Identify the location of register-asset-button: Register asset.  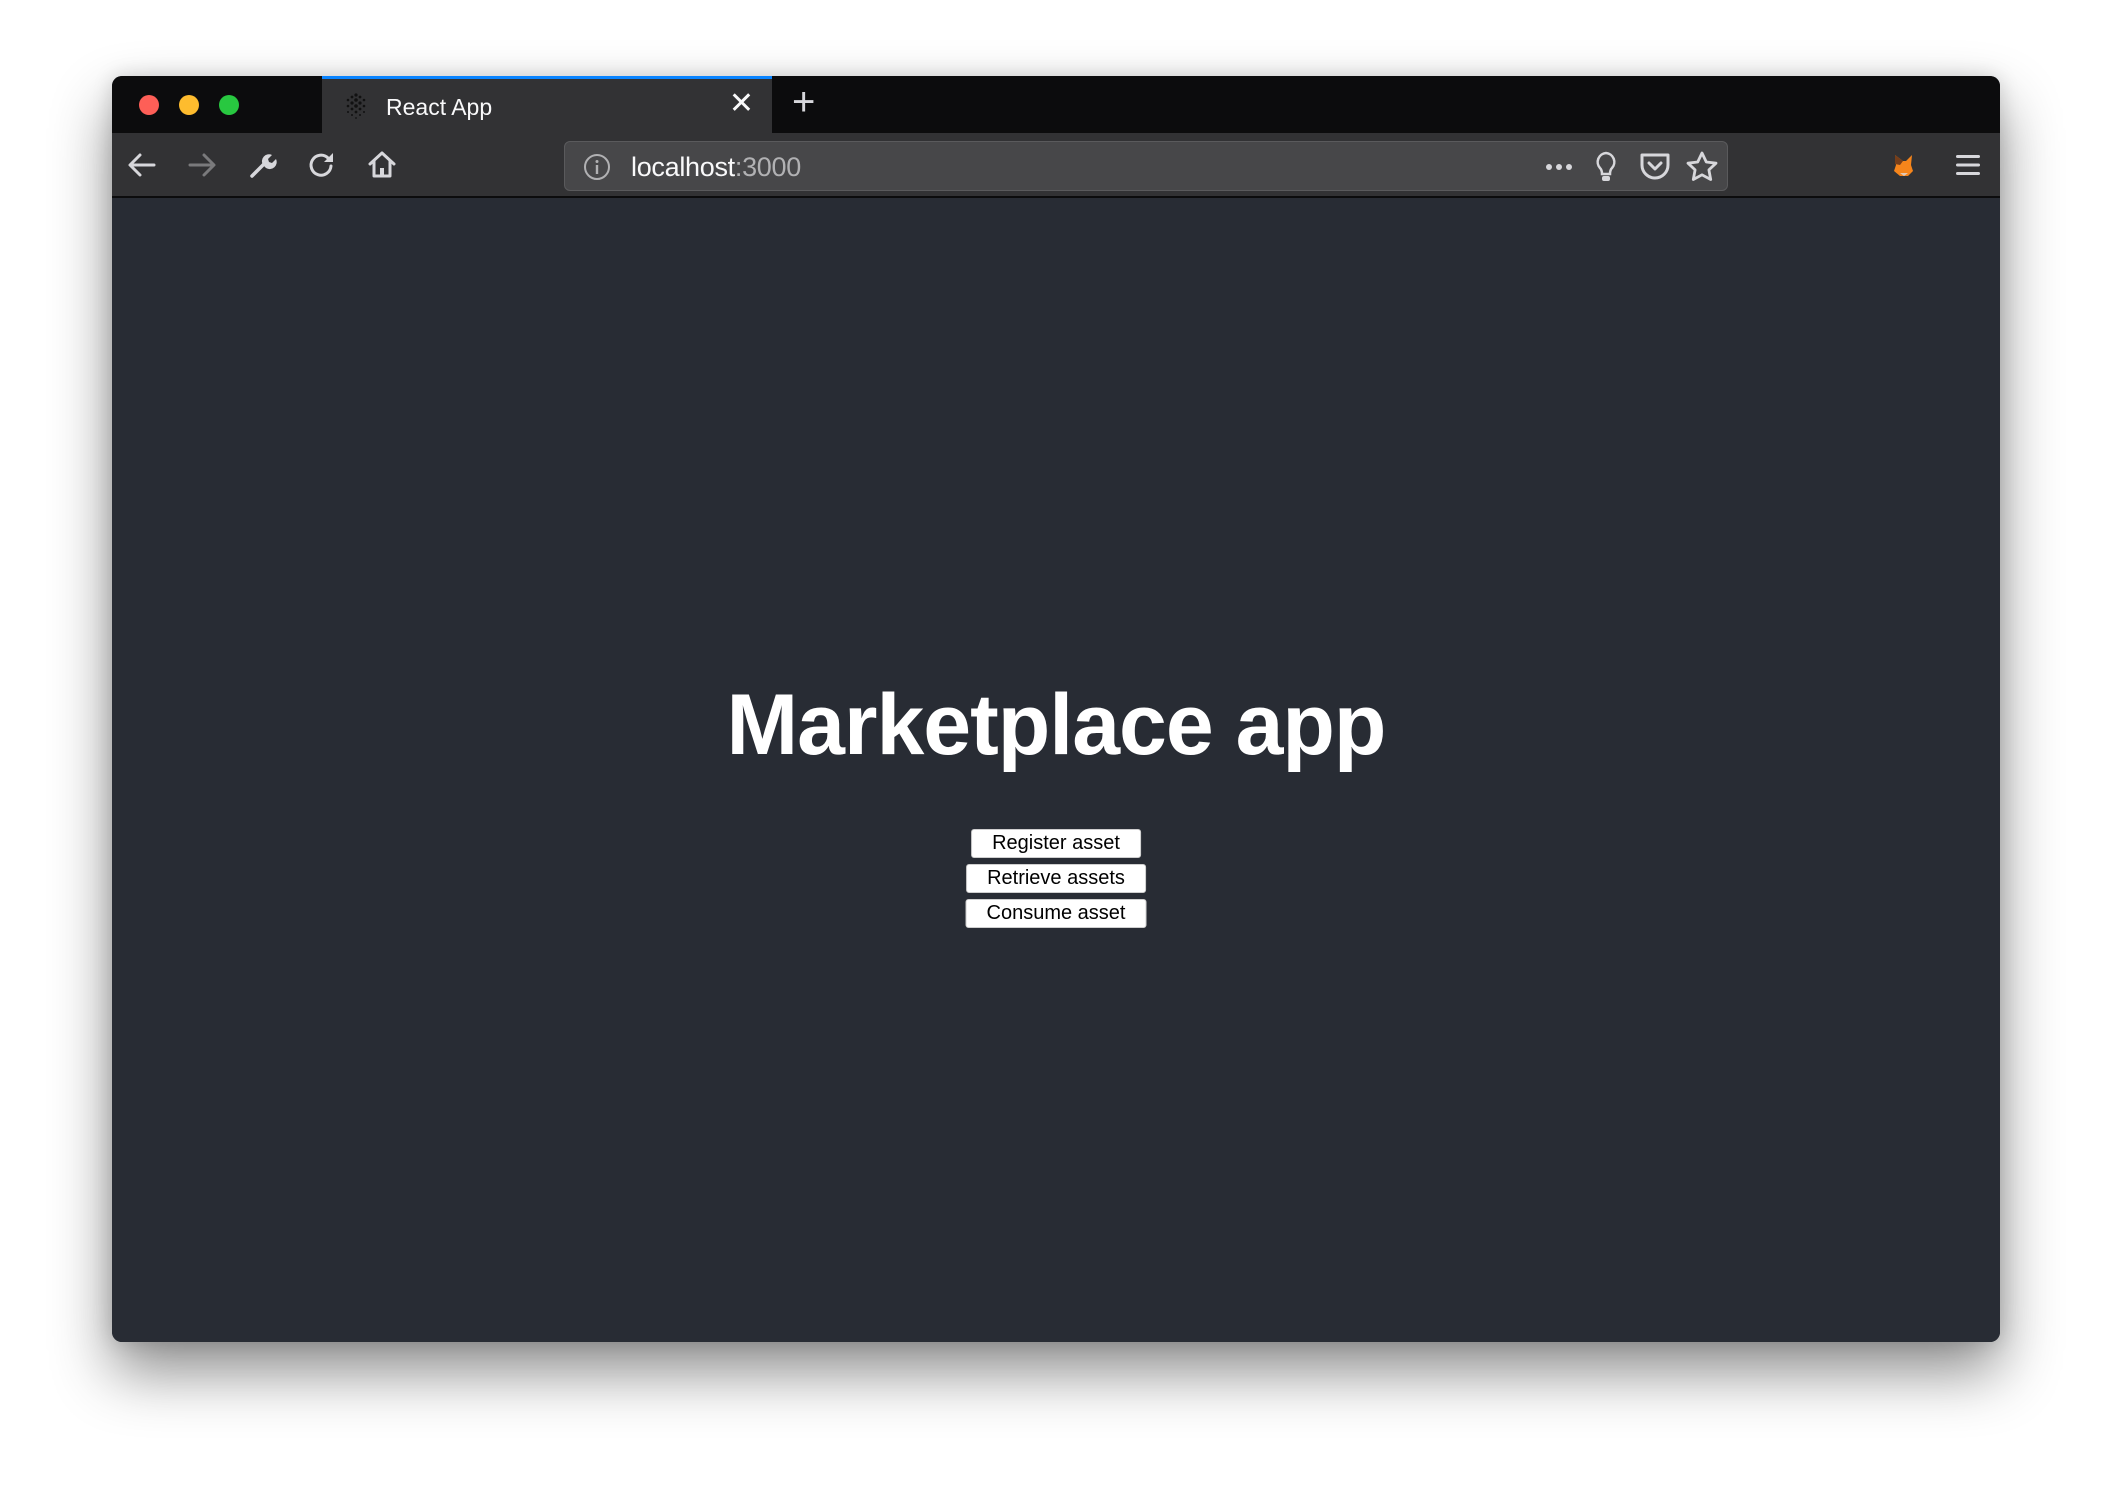
(1056, 843).